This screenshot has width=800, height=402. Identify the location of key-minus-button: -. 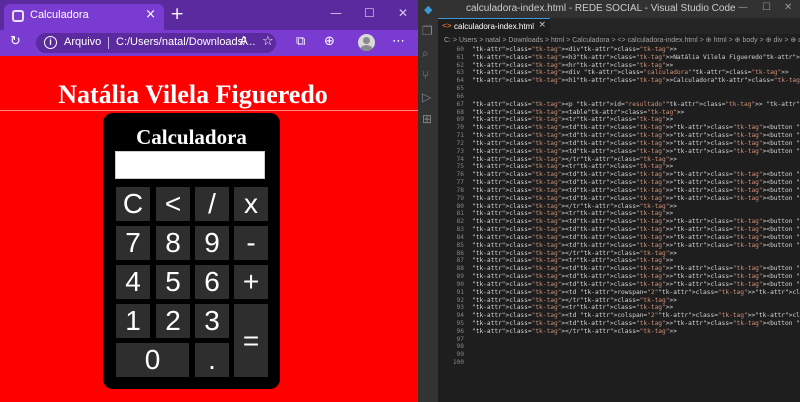
(251, 243).